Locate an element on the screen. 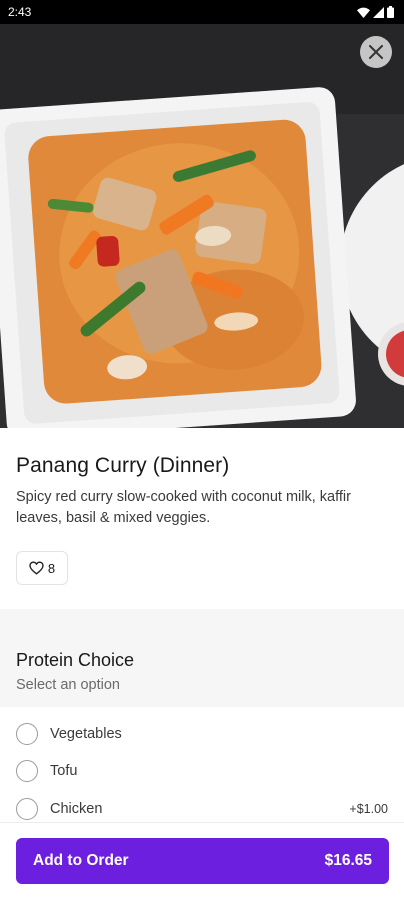 This screenshot has height=900, width=404. status-time: 2:43 is located at coordinates (20, 12).